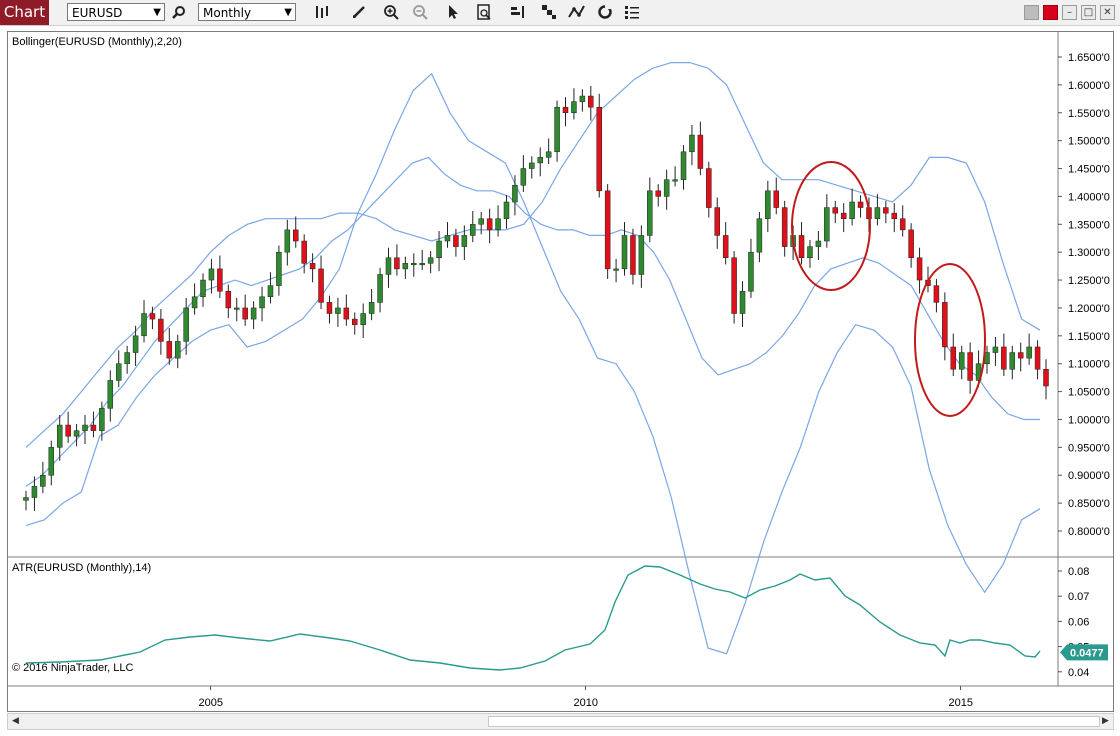 The image size is (1120, 736). What do you see at coordinates (1089, 197) in the screenshot?
I see `y-tick-label: 1.4000'0` at bounding box center [1089, 197].